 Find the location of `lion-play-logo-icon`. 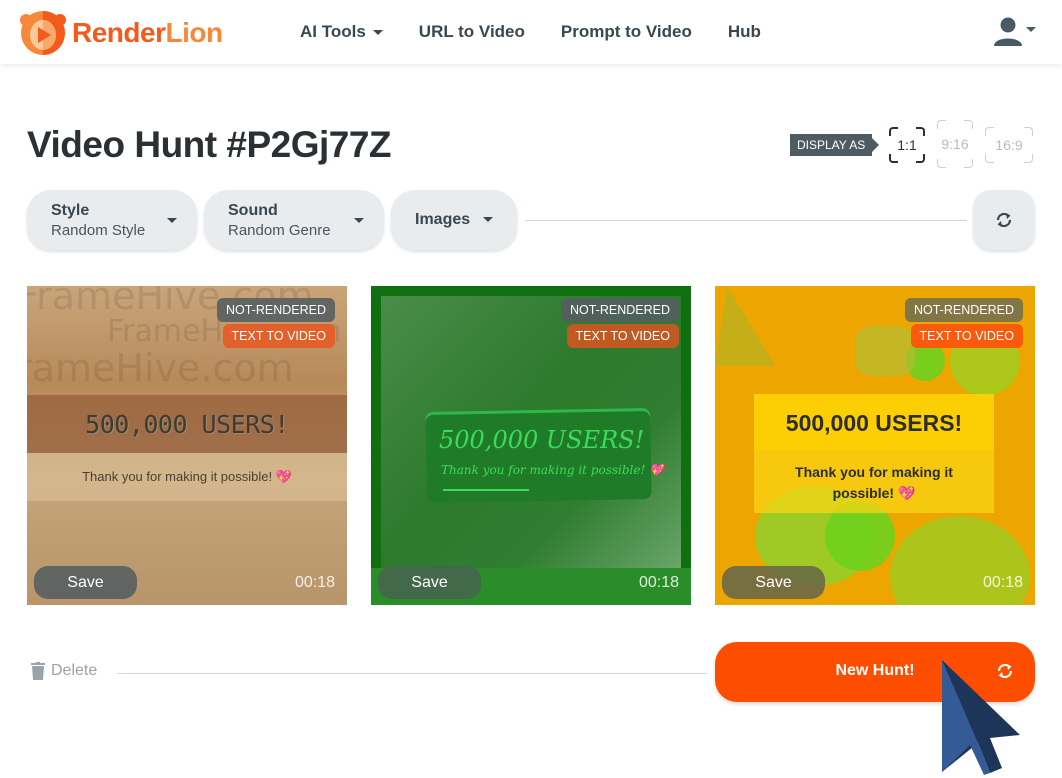

lion-play-logo-icon is located at coordinates (43, 33).